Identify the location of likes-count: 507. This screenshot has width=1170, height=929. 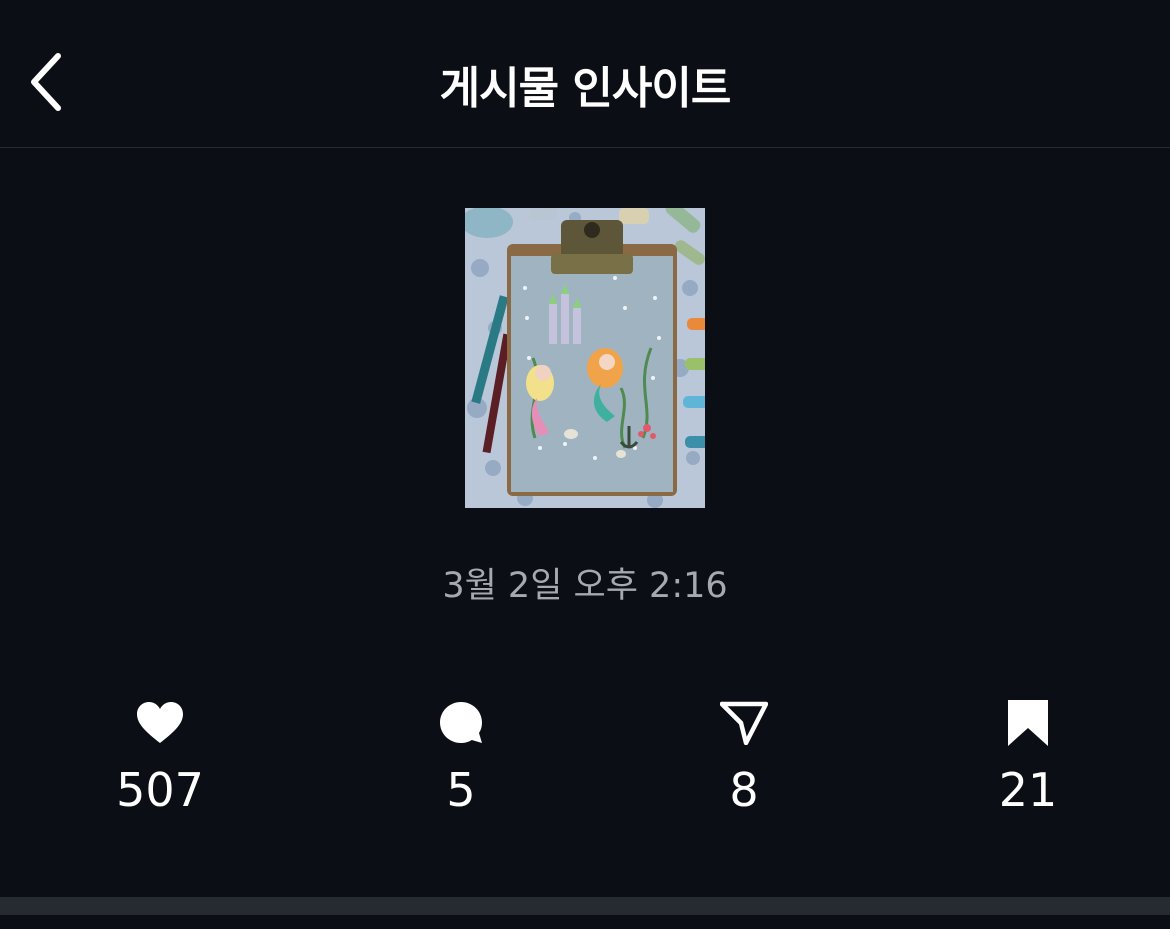
(160, 790).